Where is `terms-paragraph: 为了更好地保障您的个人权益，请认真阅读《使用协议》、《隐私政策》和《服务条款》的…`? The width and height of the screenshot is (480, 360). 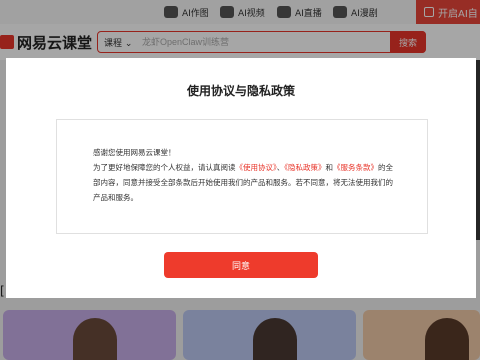 terms-paragraph: 为了更好地保障您的个人权益，请认真阅读《使用协议》、《隐私政策》和《服务条款》的… is located at coordinates (243, 182).